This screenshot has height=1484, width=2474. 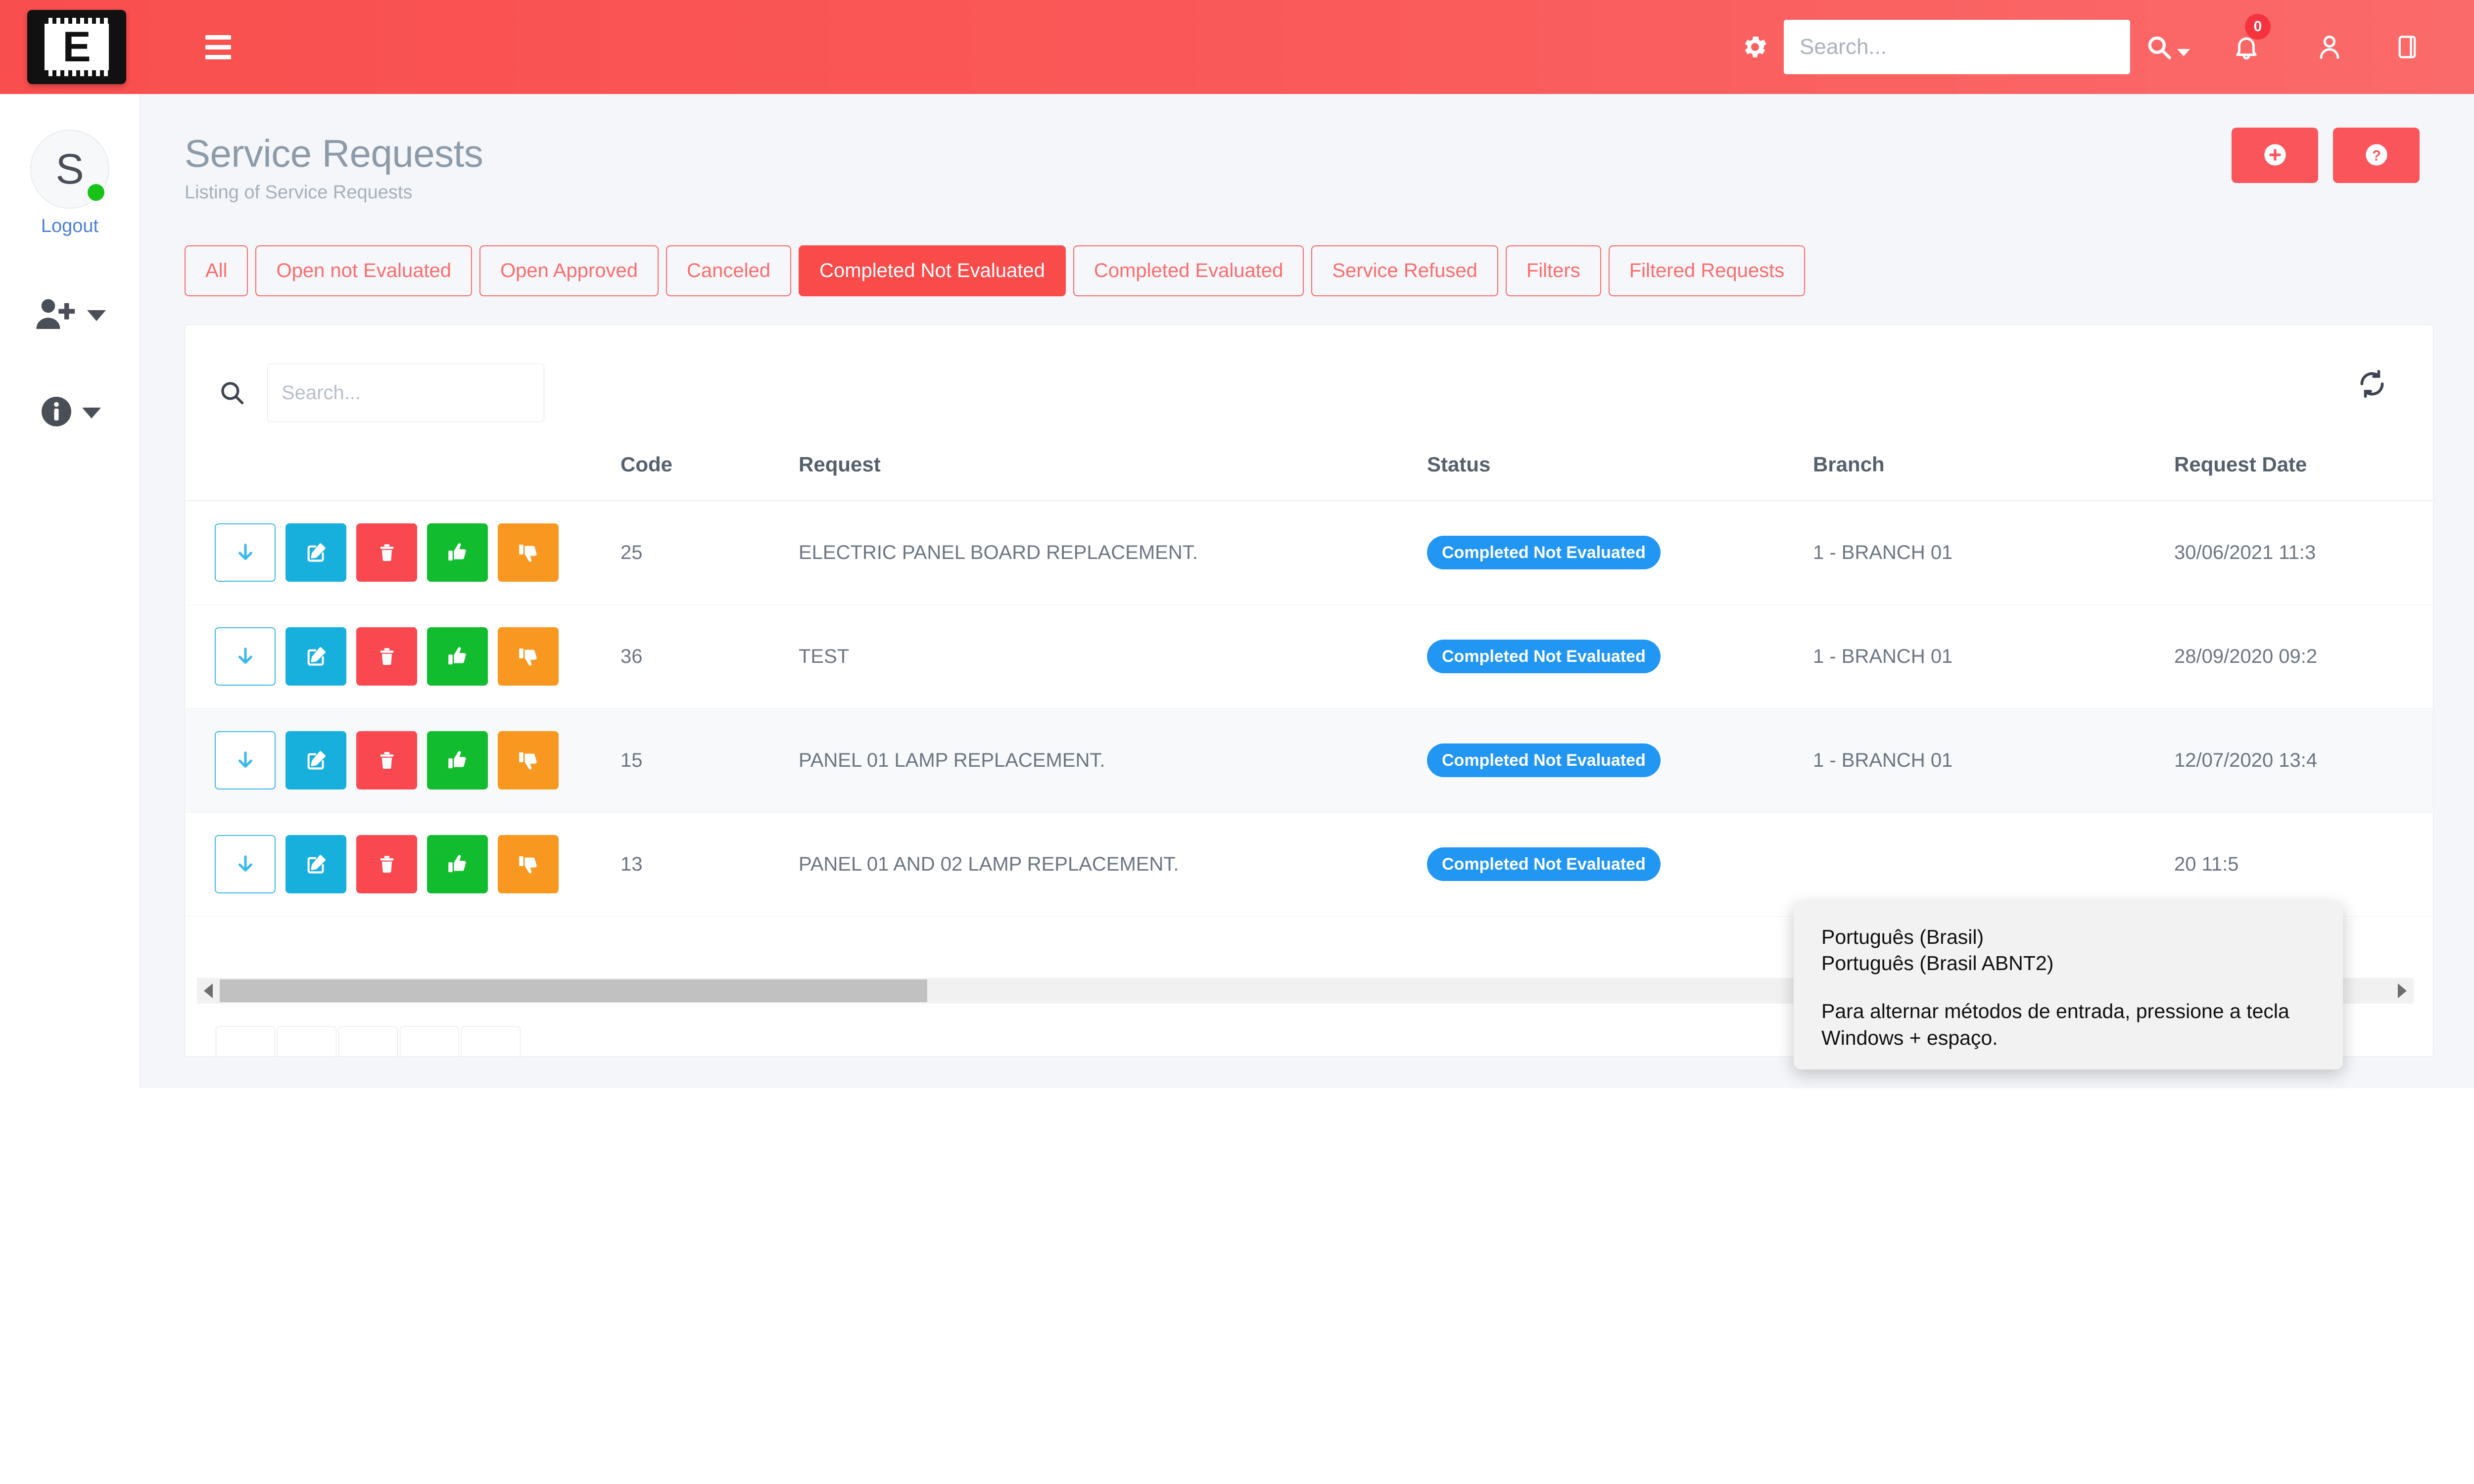 What do you see at coordinates (1994, 477) in the screenshot?
I see `col-branch: Branch` at bounding box center [1994, 477].